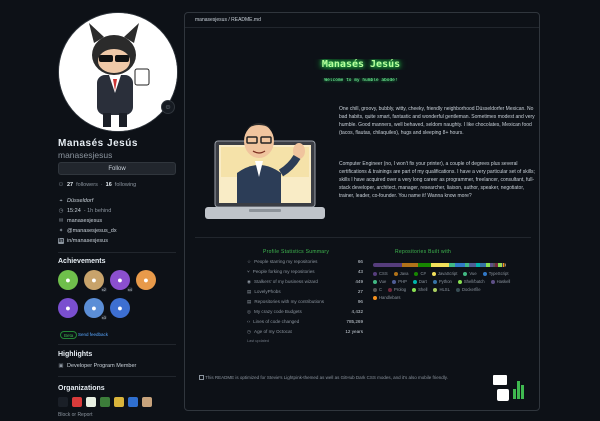  What do you see at coordinates (133, 402) in the screenshot?
I see `org-6-icon` at bounding box center [133, 402].